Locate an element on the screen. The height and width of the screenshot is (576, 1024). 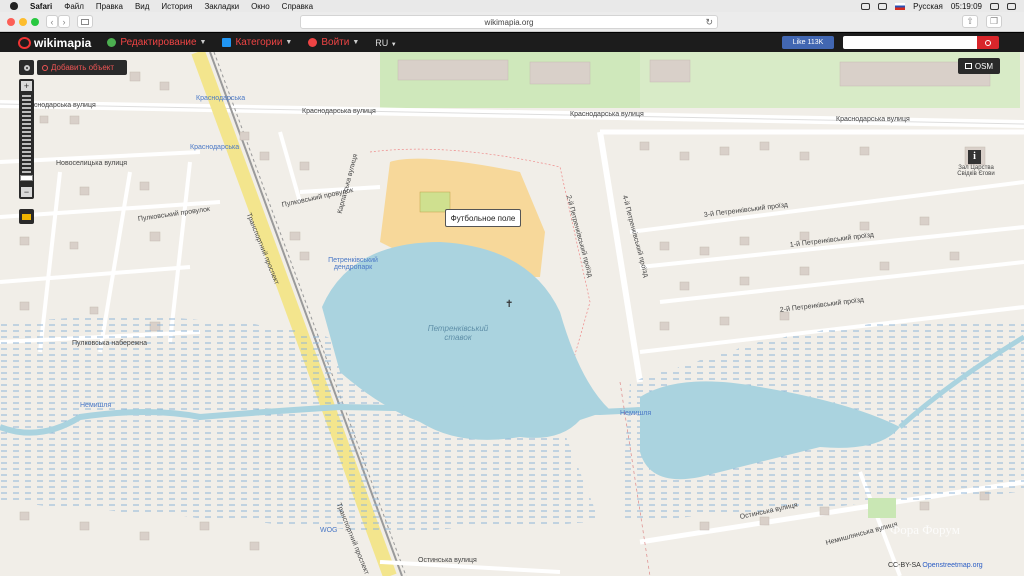
zoom-control: + − is located at coordinates (26, 139).